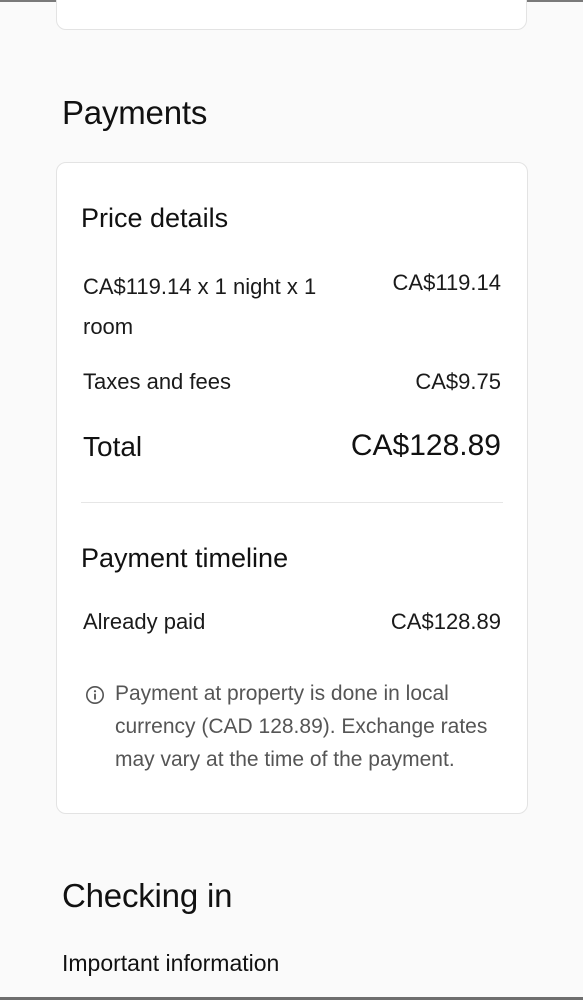 This screenshot has height=1000, width=583. What do you see at coordinates (155, 218) in the screenshot?
I see `price-details-heading: Price details` at bounding box center [155, 218].